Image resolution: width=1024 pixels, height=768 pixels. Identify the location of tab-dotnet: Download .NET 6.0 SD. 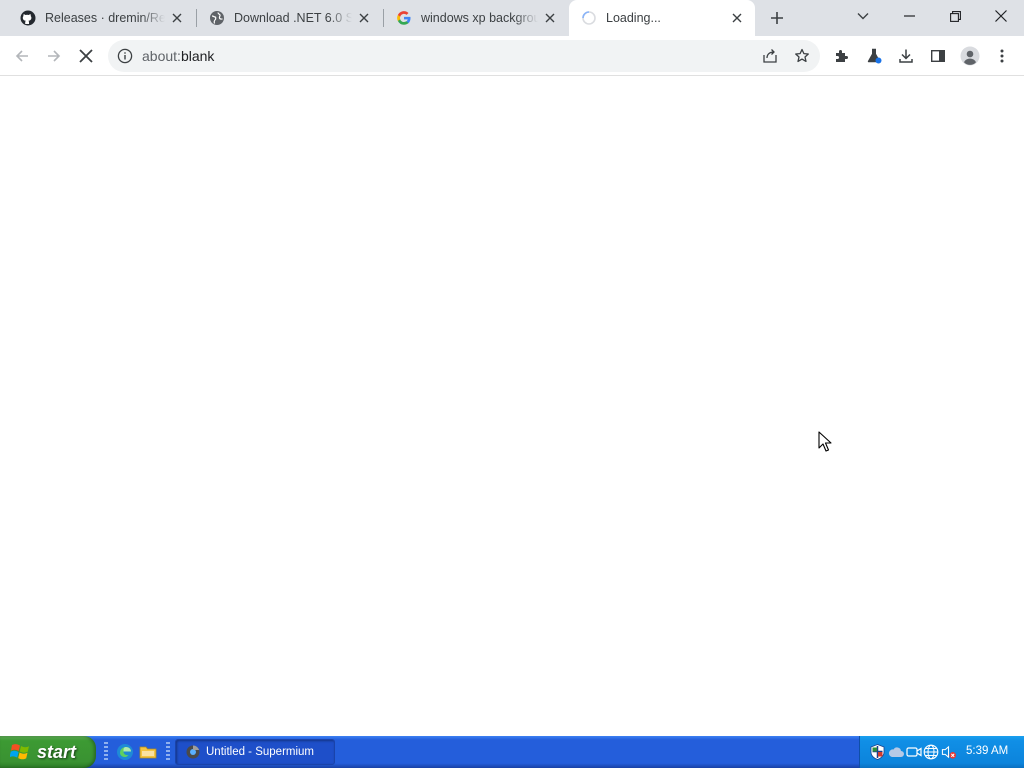
(289, 18).